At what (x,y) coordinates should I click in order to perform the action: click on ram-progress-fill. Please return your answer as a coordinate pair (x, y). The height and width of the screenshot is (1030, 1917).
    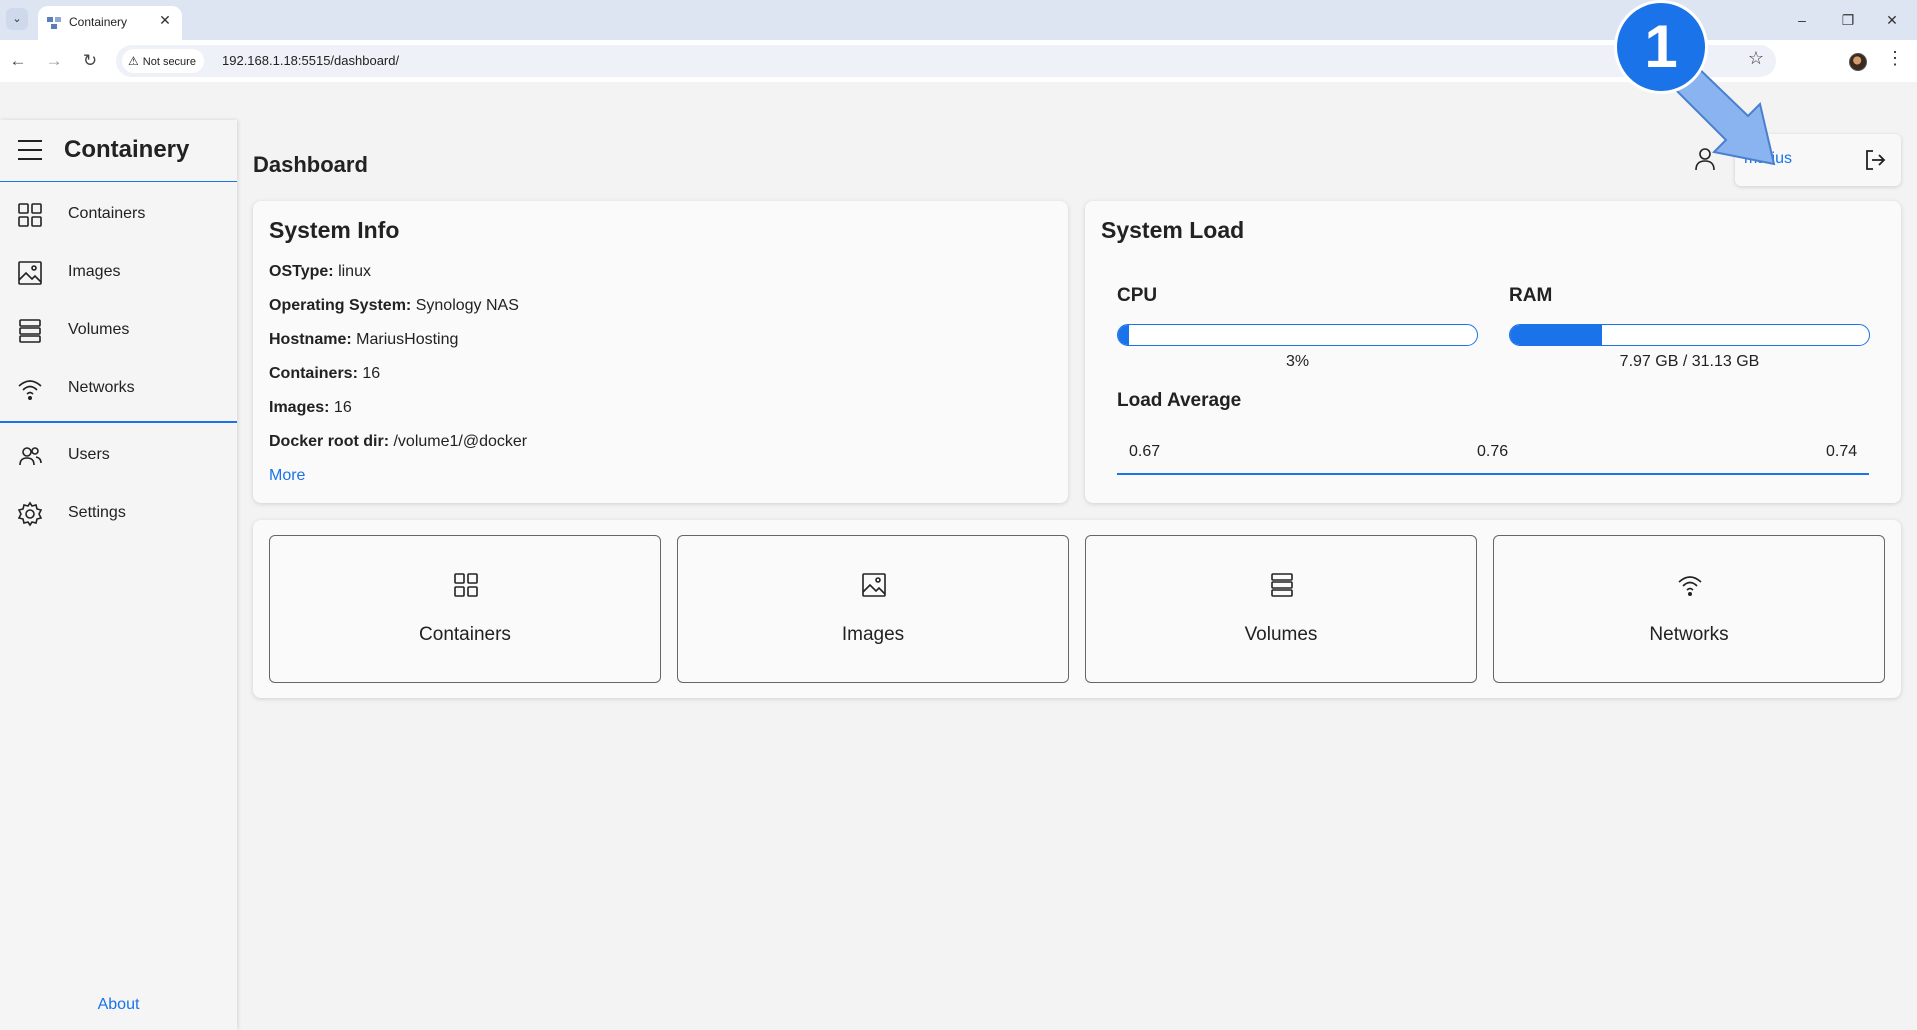
    Looking at the image, I should click on (1556, 335).